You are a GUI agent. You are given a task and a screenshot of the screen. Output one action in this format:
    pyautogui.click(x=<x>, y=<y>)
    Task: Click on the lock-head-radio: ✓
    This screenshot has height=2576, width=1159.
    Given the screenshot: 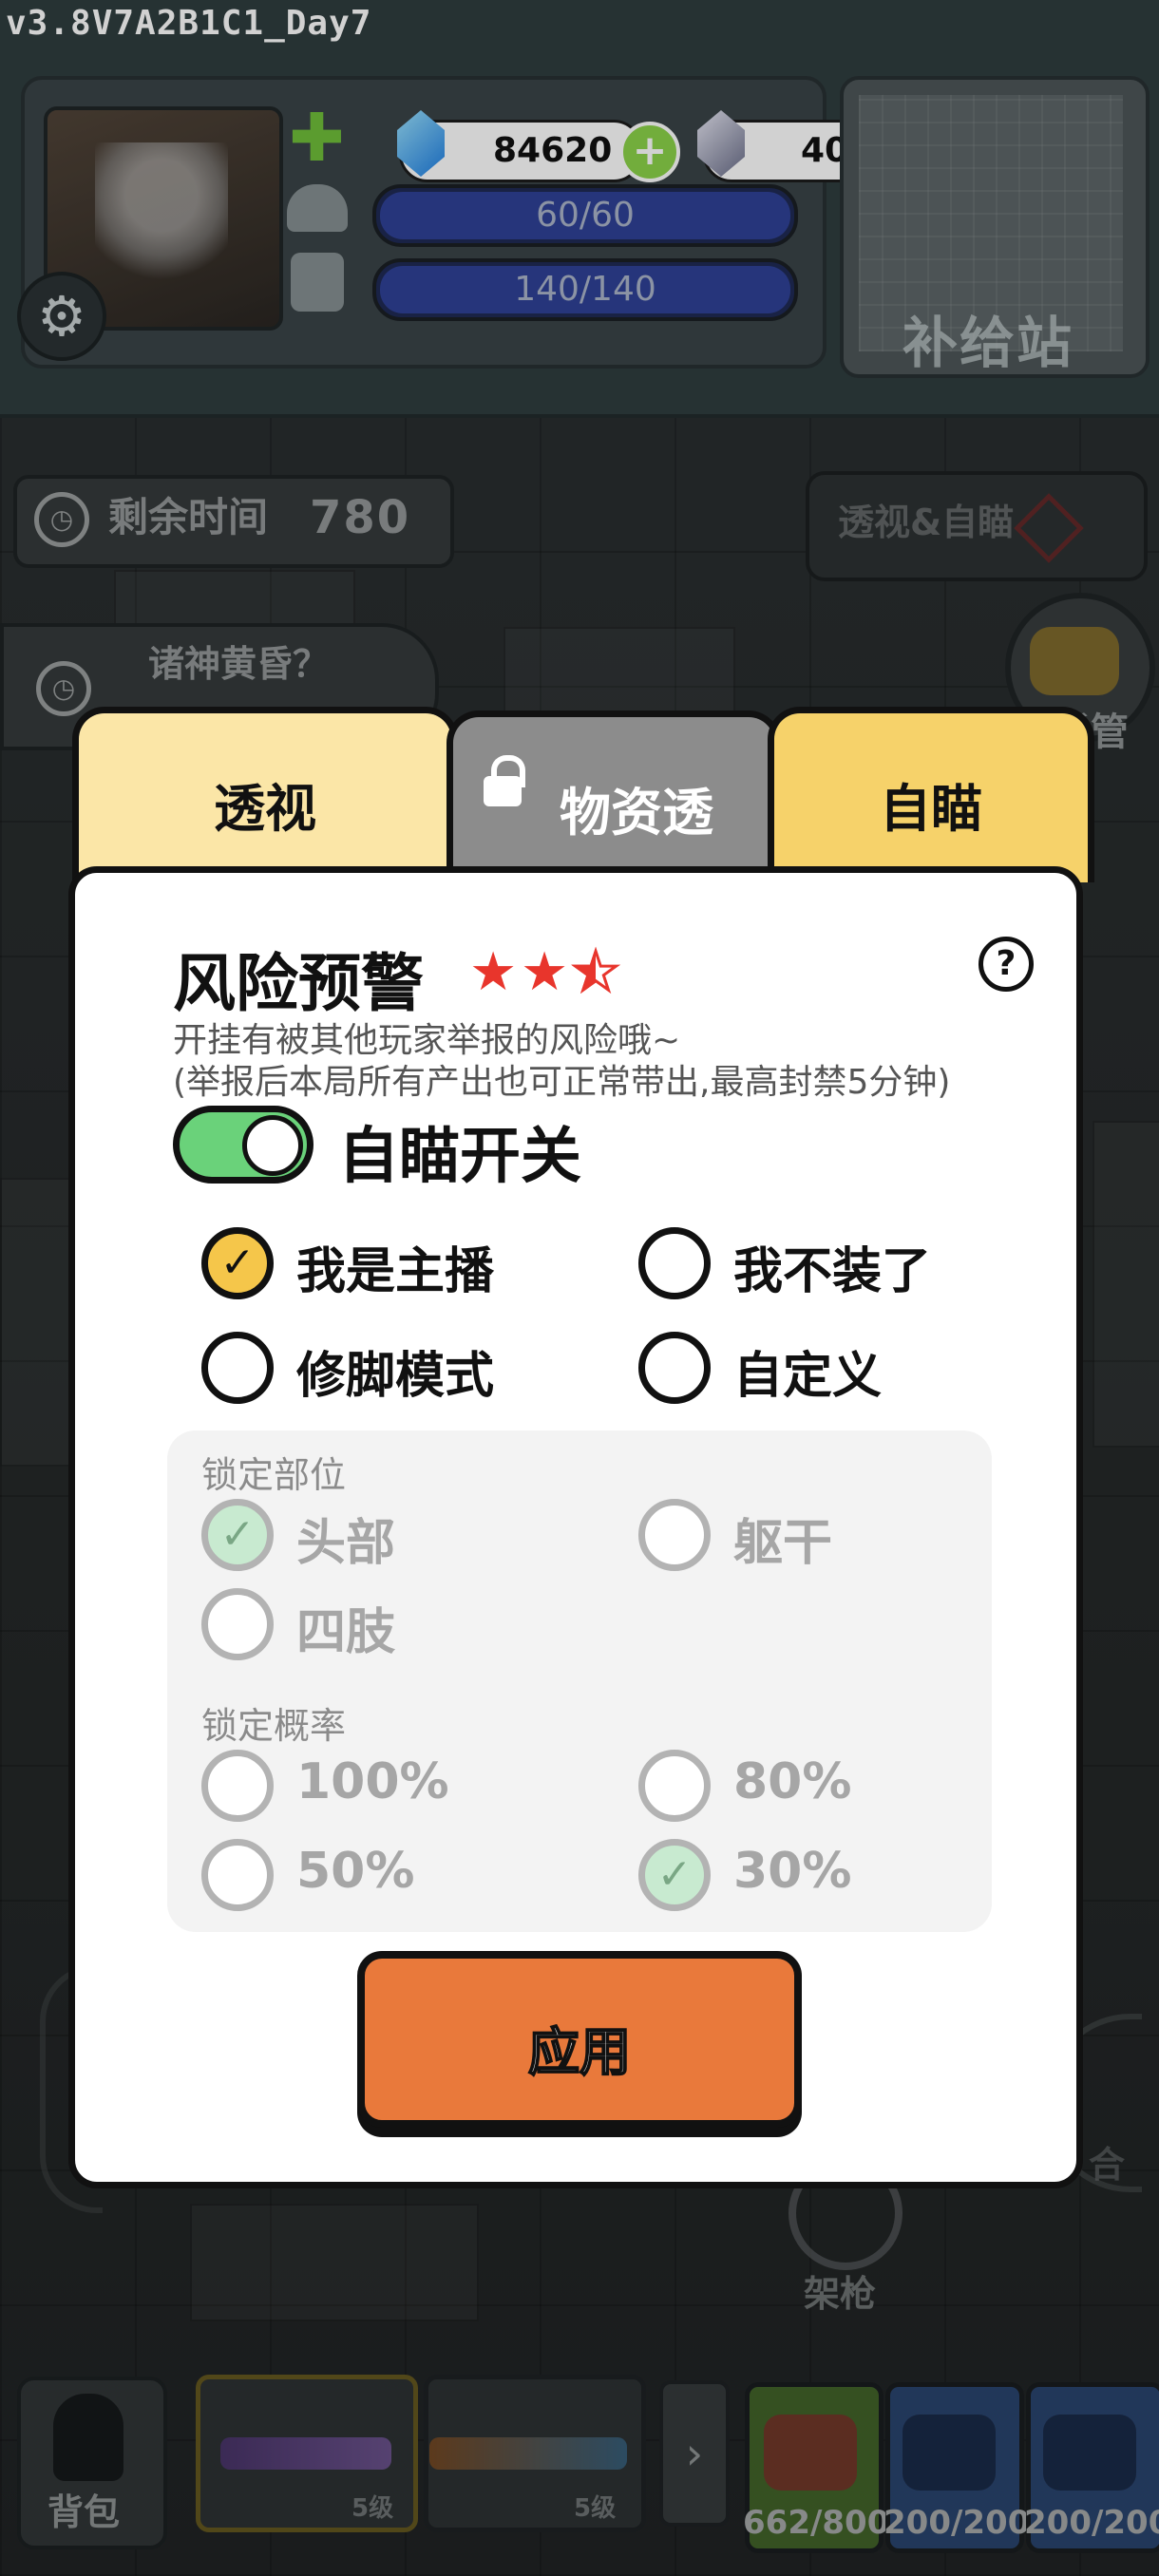 What is the action you would take?
    pyautogui.click(x=237, y=1535)
    